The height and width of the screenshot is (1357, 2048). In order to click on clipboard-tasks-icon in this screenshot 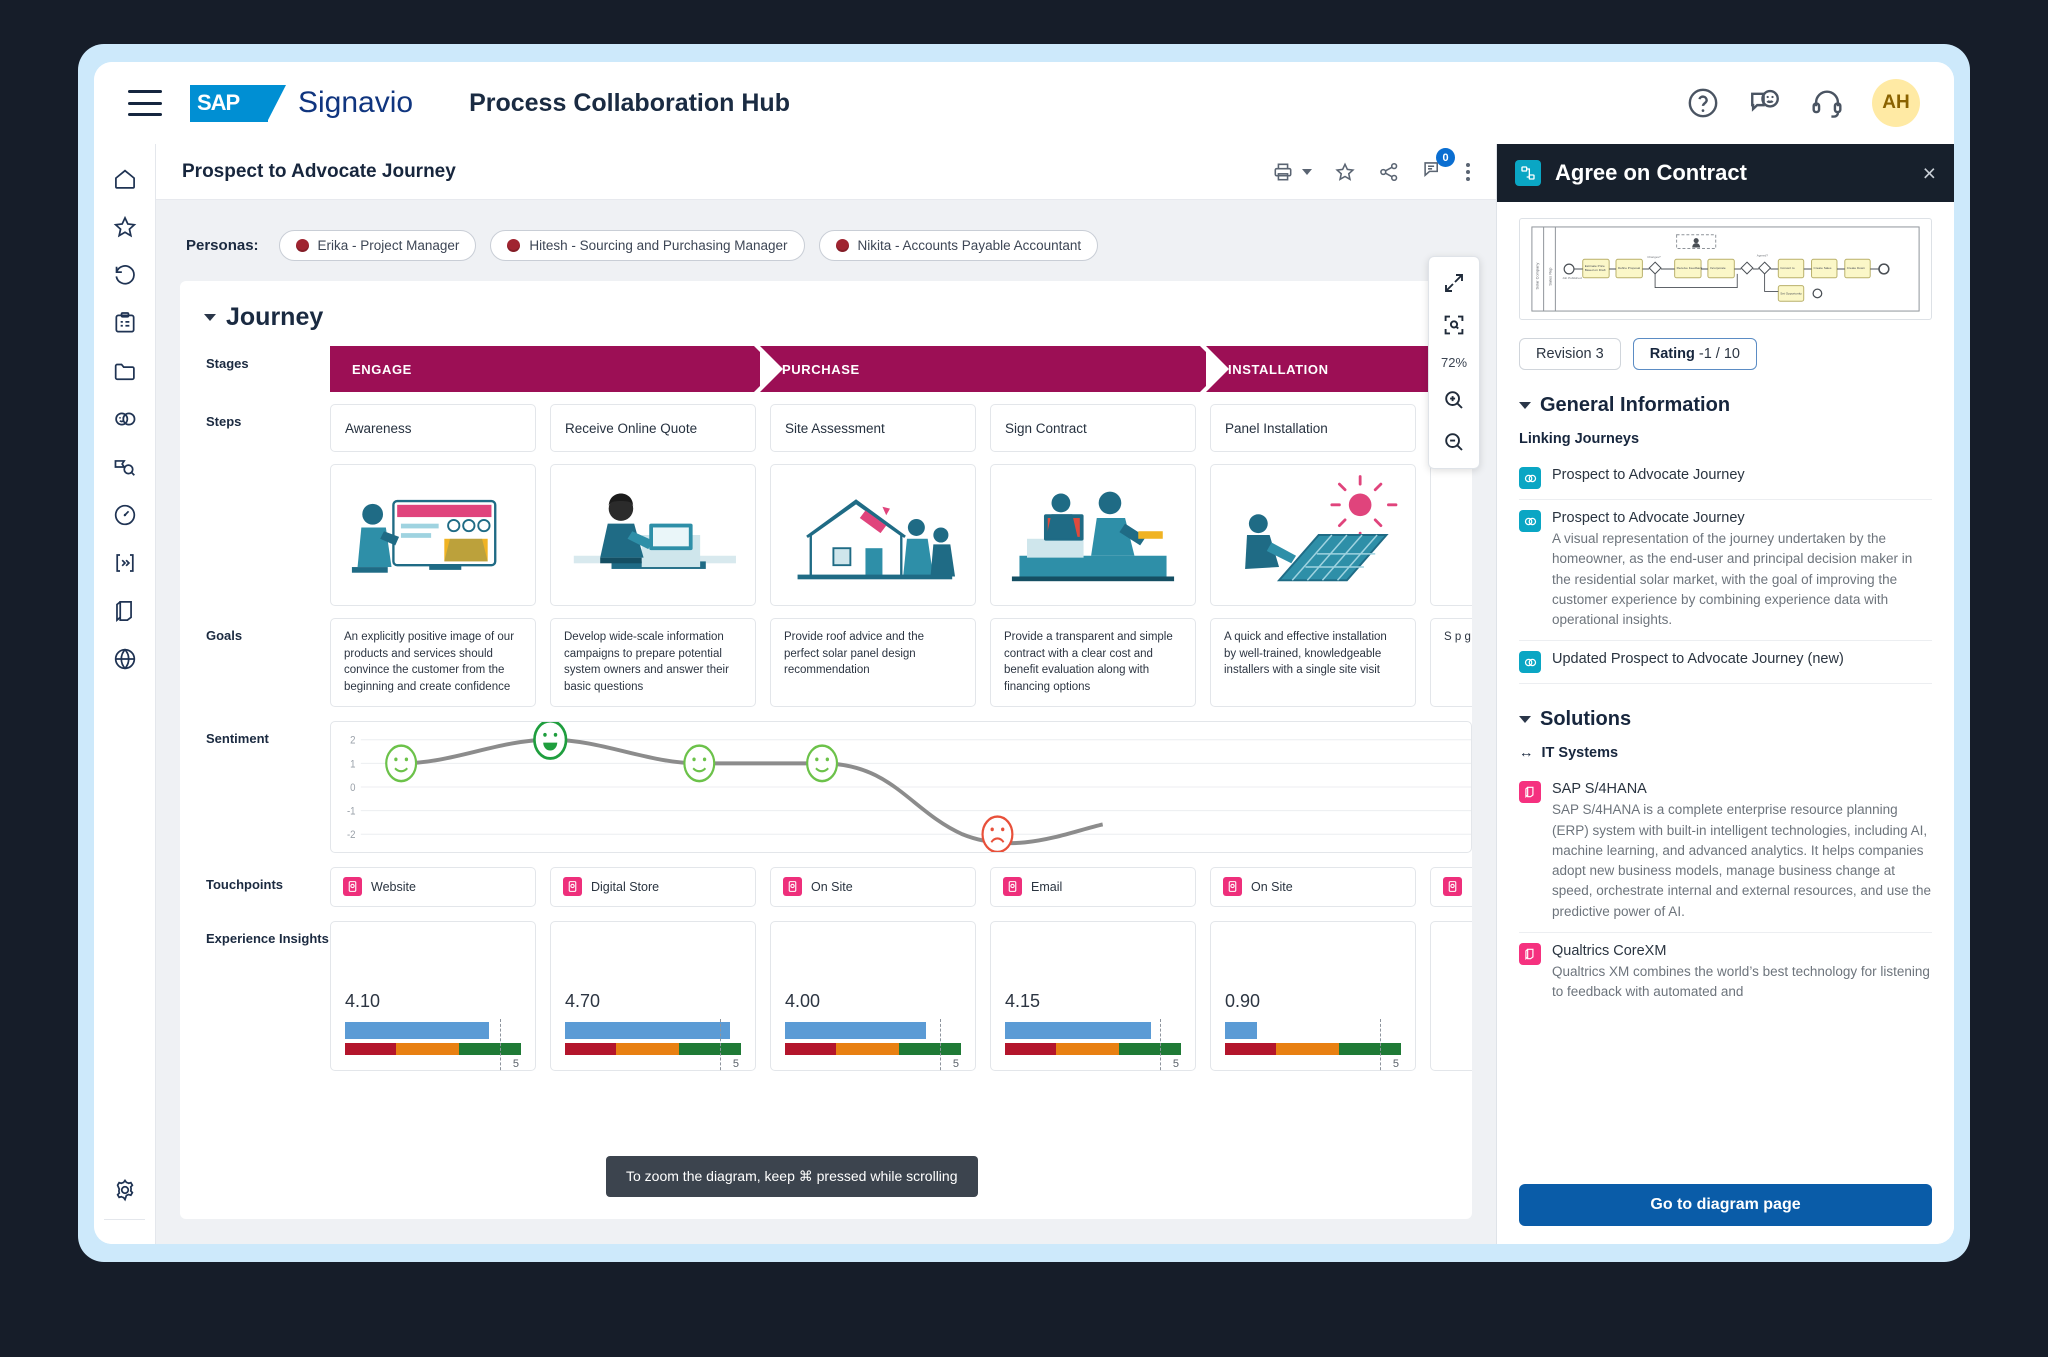, I will do `click(125, 323)`.